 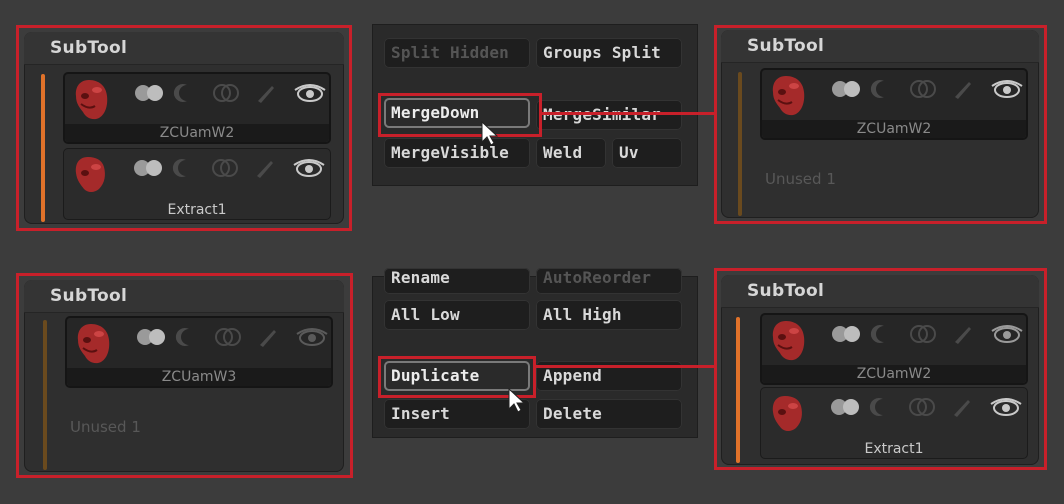 I want to click on subtool-palette-top-left: SubTool ZCUamW2 Extract1, so click(x=184, y=128).